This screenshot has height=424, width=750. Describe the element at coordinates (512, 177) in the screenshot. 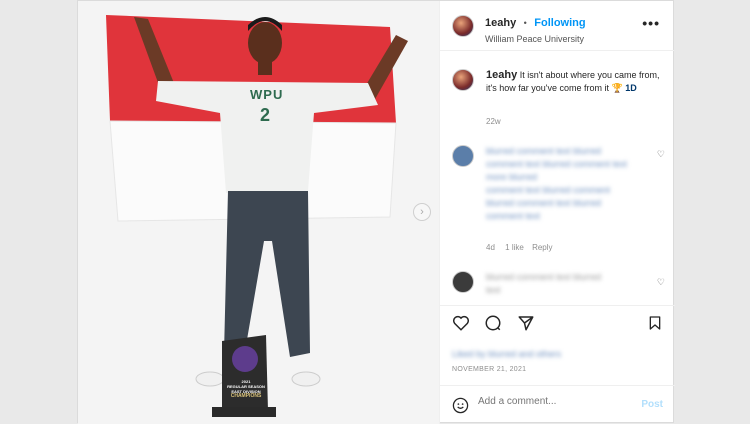

I see `comment-line: more blurred` at that location.